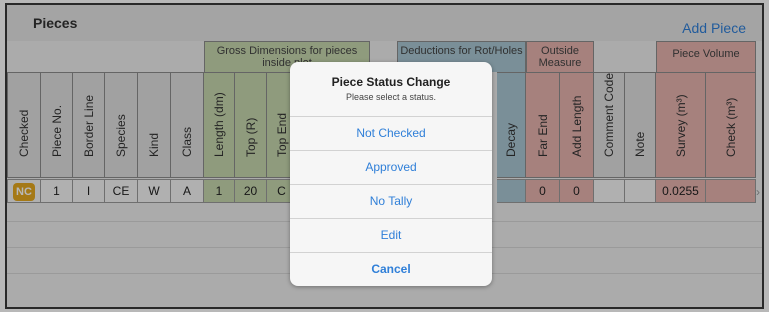 The height and width of the screenshot is (312, 769). I want to click on edit-option: Edit, so click(391, 235).